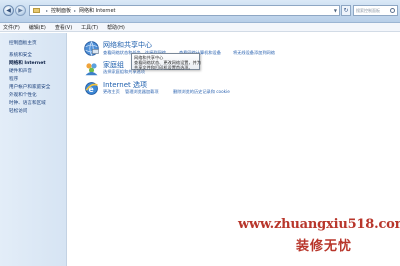  Describe the element at coordinates (166, 61) in the screenshot. I see `tooltip-network-sharing-center: 网络和共享中心 查看网络状态、更改网络设置，并为 共享文件和打印机设置首选项。` at that location.